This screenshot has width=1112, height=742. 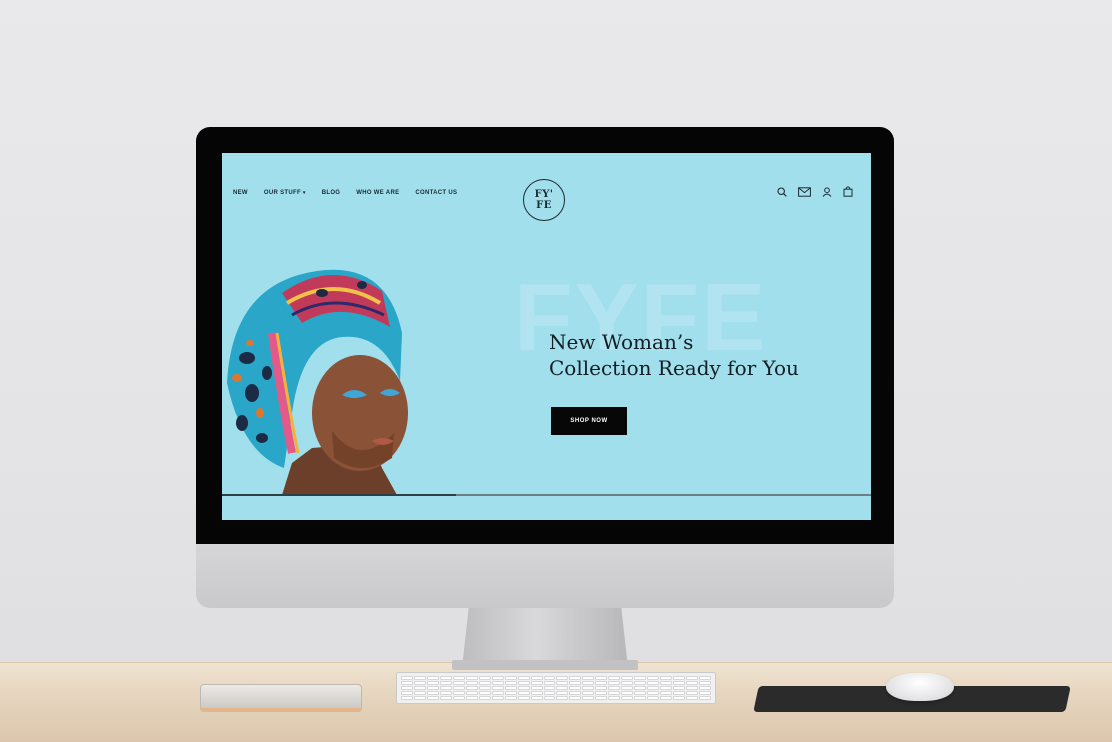 What do you see at coordinates (436, 193) in the screenshot?
I see `nav-item-contact-us: CONTACT US` at bounding box center [436, 193].